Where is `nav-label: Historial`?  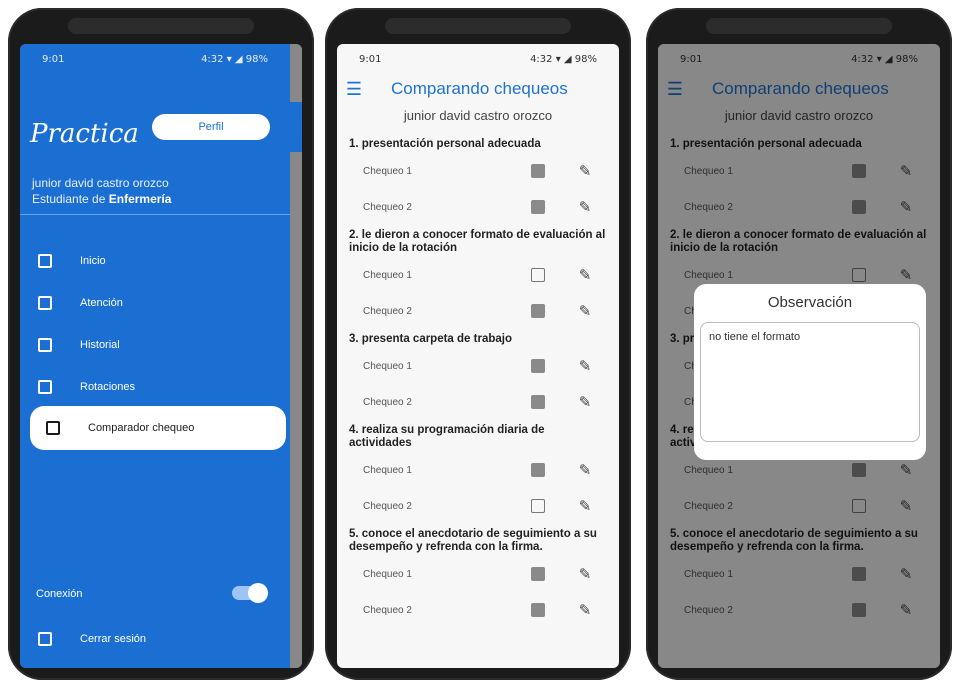
nav-label: Historial is located at coordinates (100, 345).